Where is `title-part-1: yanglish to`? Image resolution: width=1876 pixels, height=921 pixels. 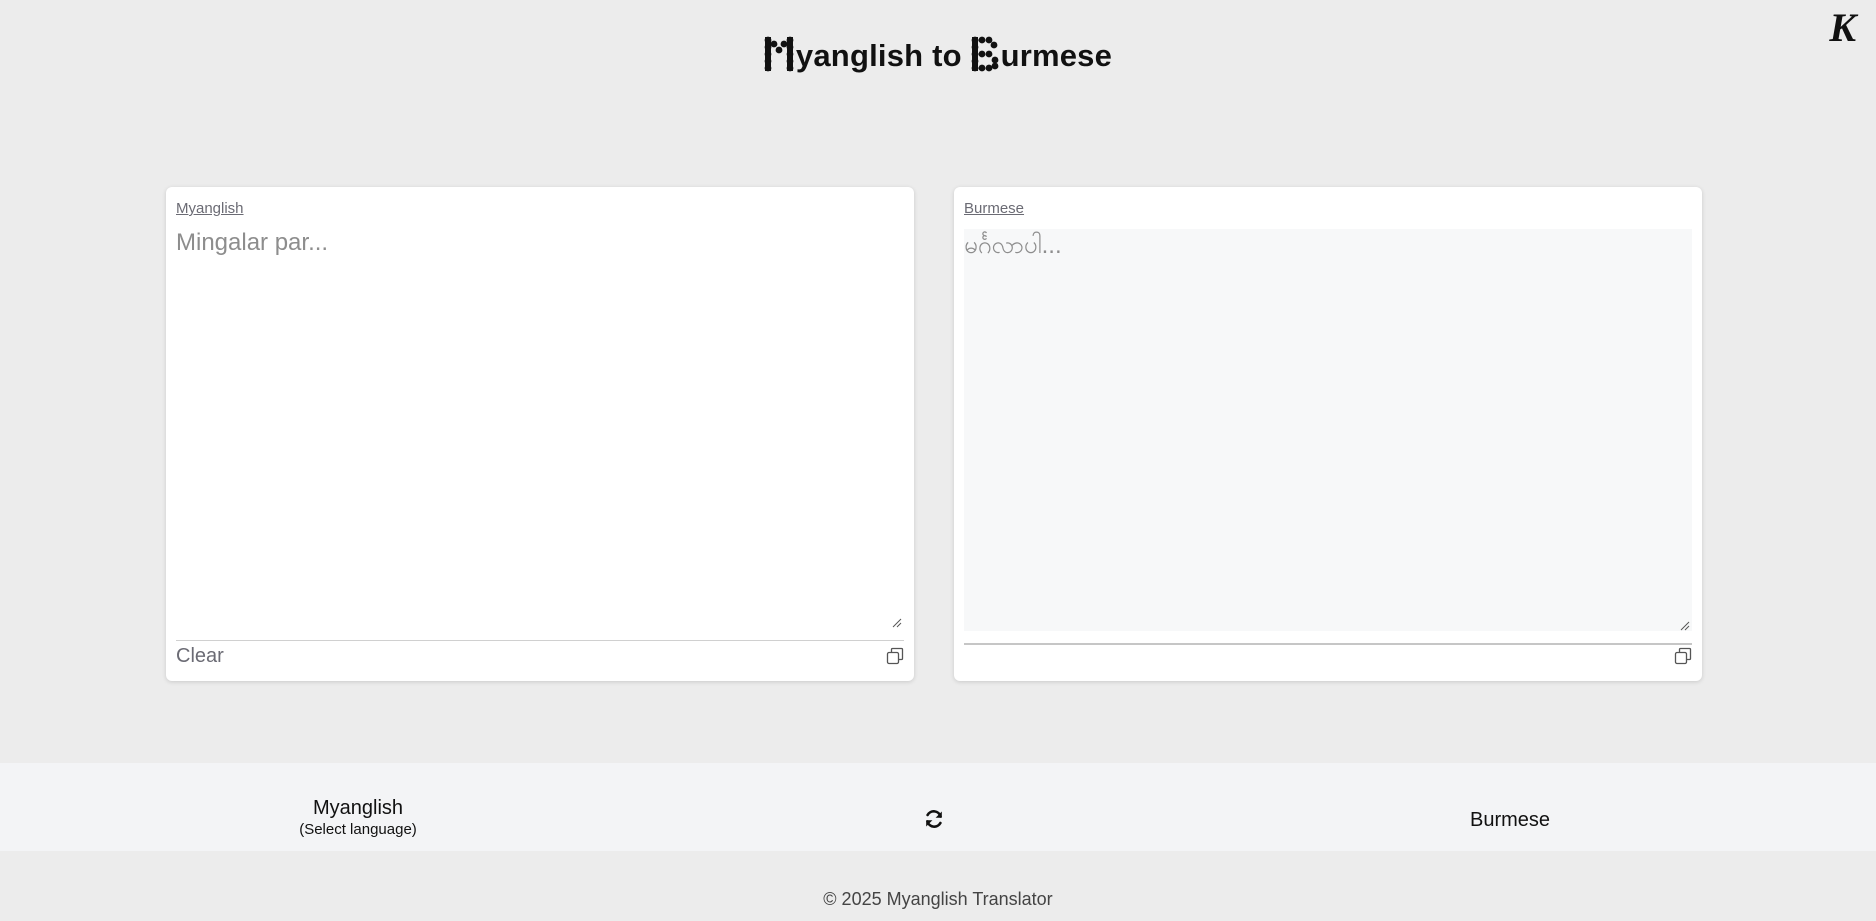
title-part-1: yanglish to is located at coordinates (883, 55).